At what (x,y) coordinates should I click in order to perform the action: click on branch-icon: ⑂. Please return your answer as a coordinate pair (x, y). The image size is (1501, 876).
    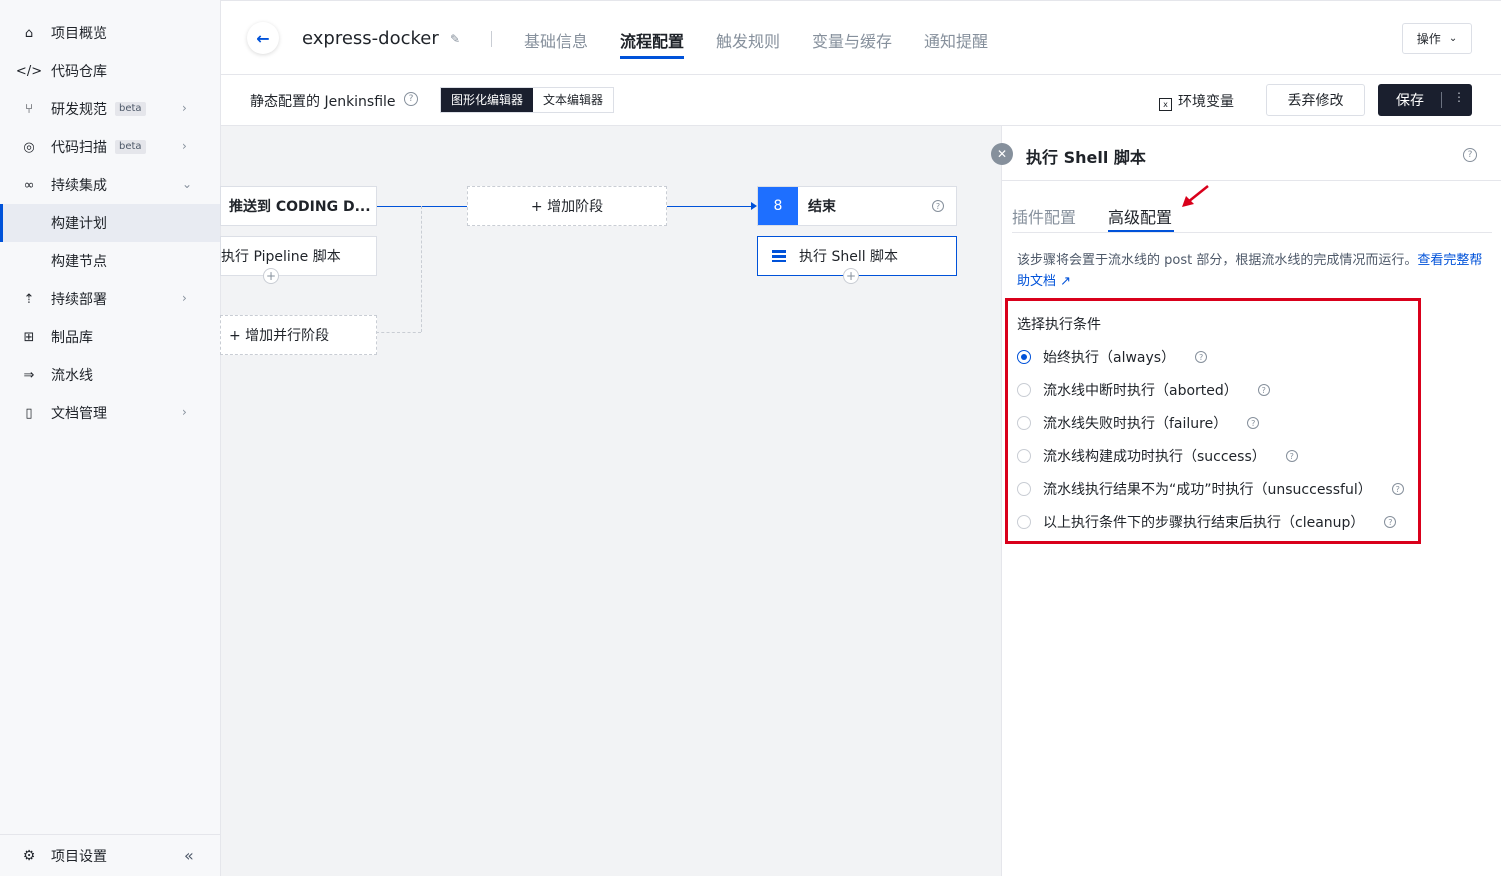
    Looking at the image, I should click on (29, 109).